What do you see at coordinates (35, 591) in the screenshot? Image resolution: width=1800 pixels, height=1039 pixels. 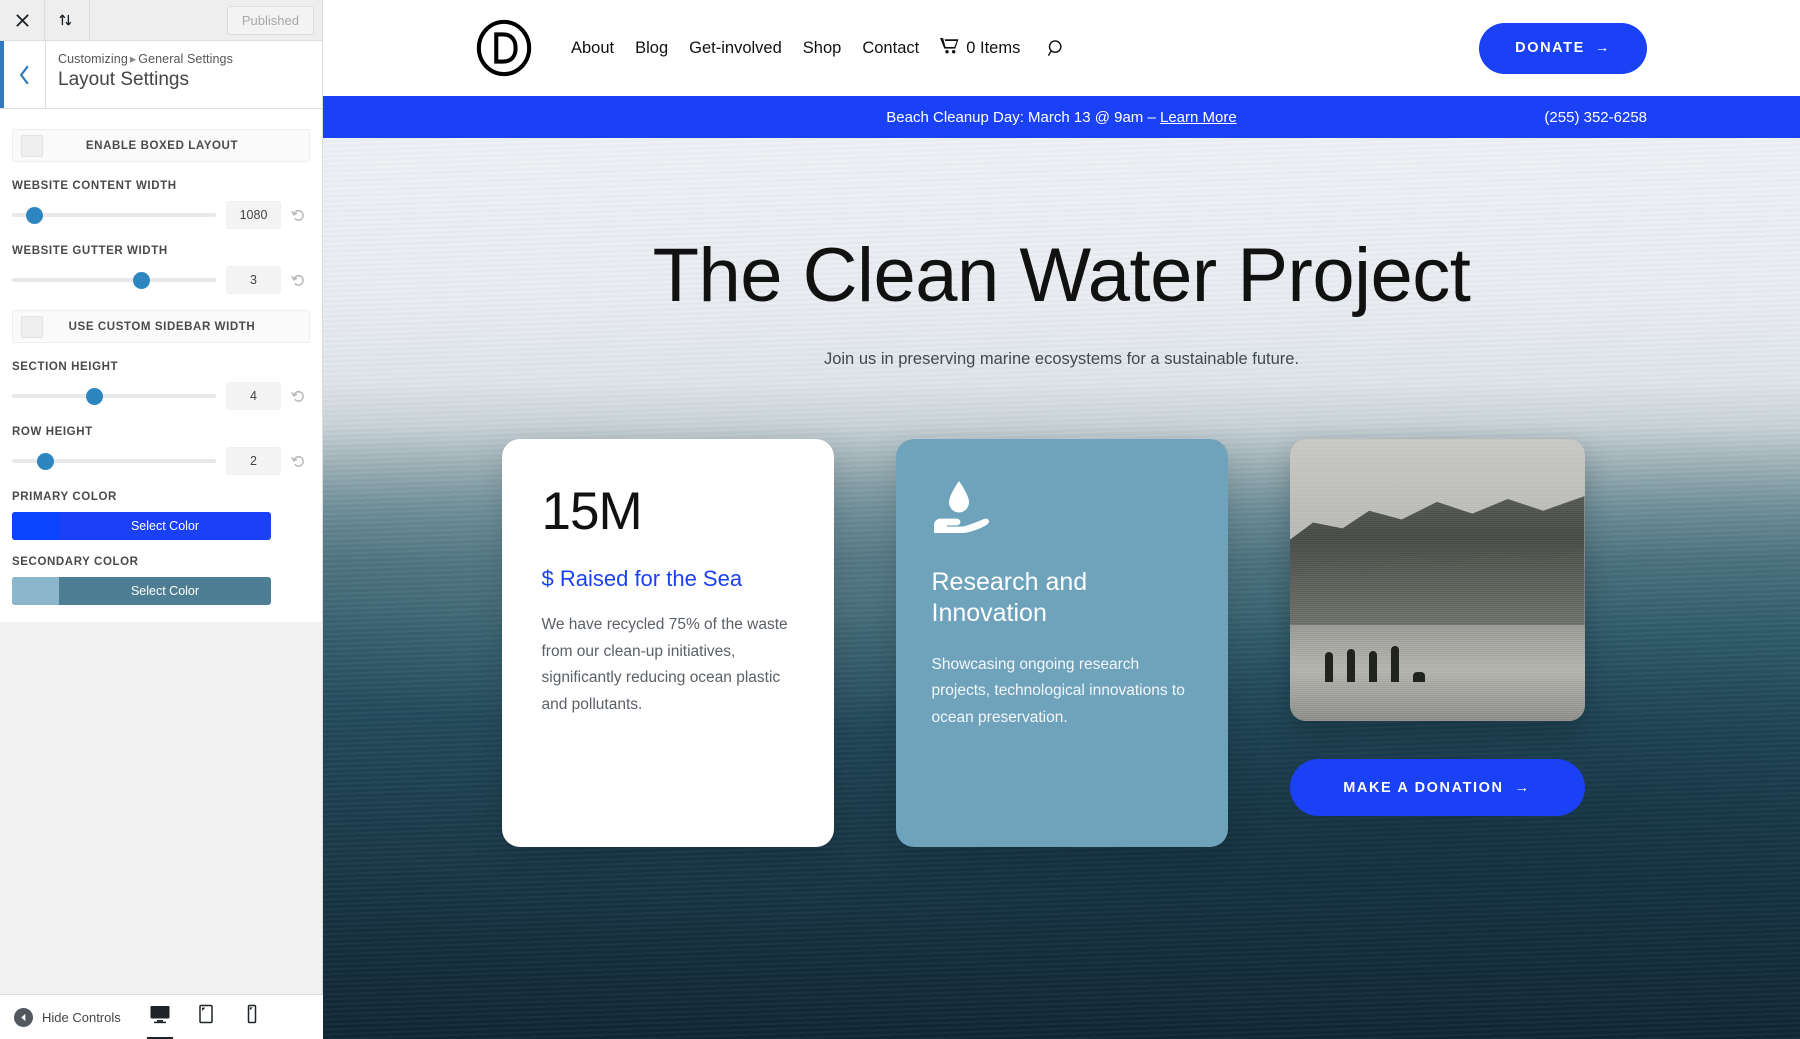 I see `secondary-color-swatch` at bounding box center [35, 591].